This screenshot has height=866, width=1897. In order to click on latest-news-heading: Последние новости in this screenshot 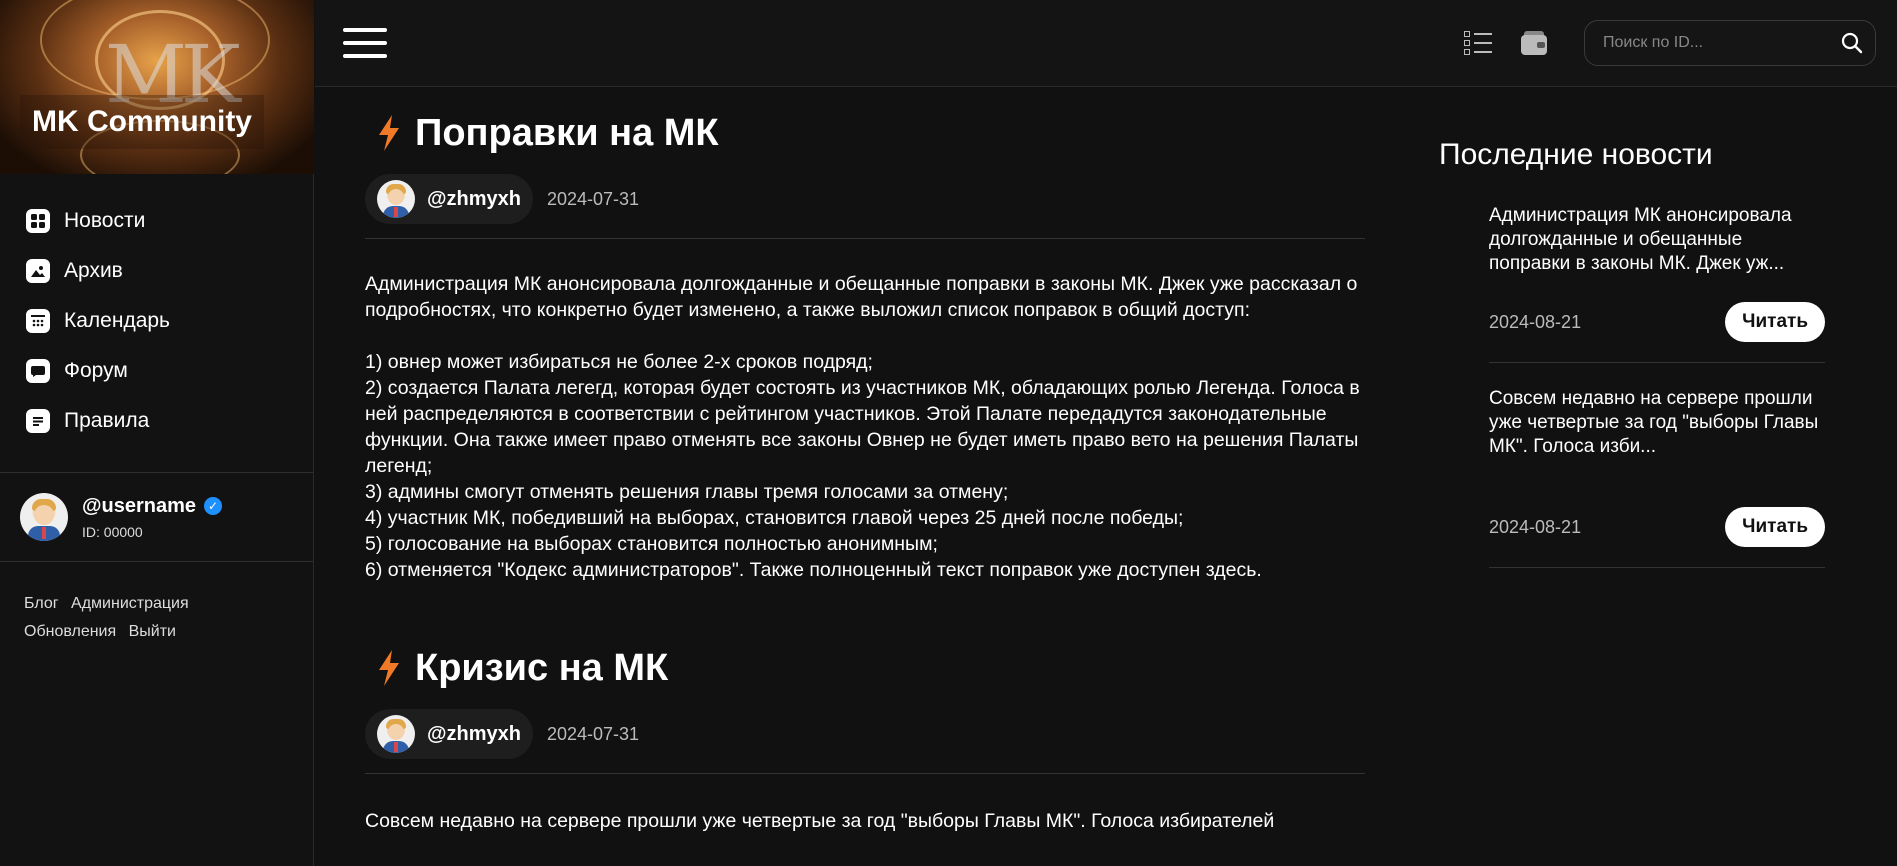, I will do `click(1576, 154)`.